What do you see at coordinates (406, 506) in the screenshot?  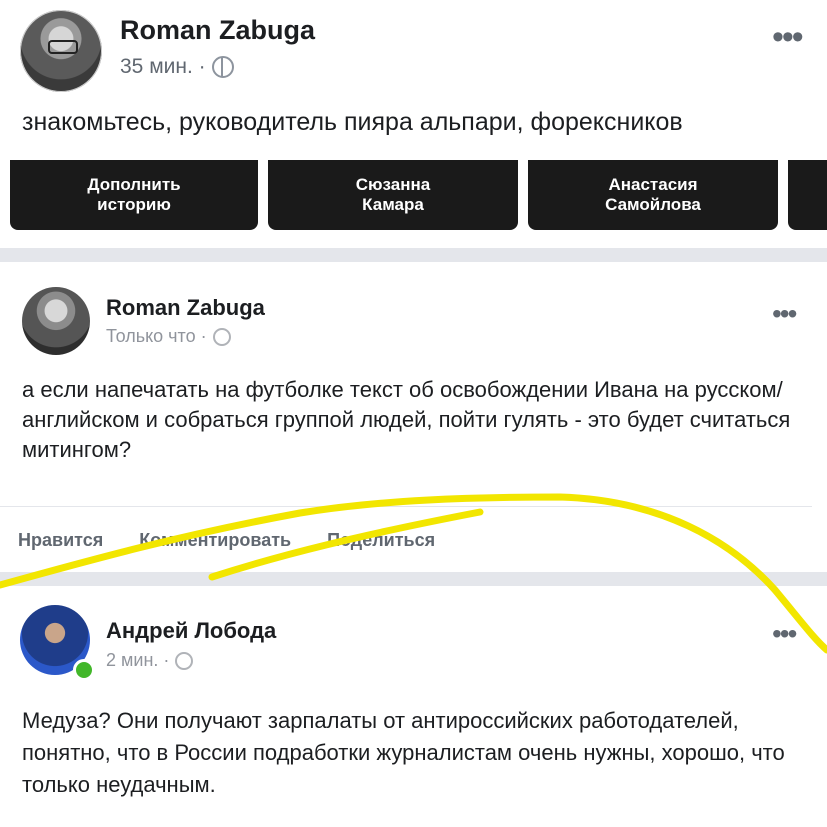 I see `divider` at bounding box center [406, 506].